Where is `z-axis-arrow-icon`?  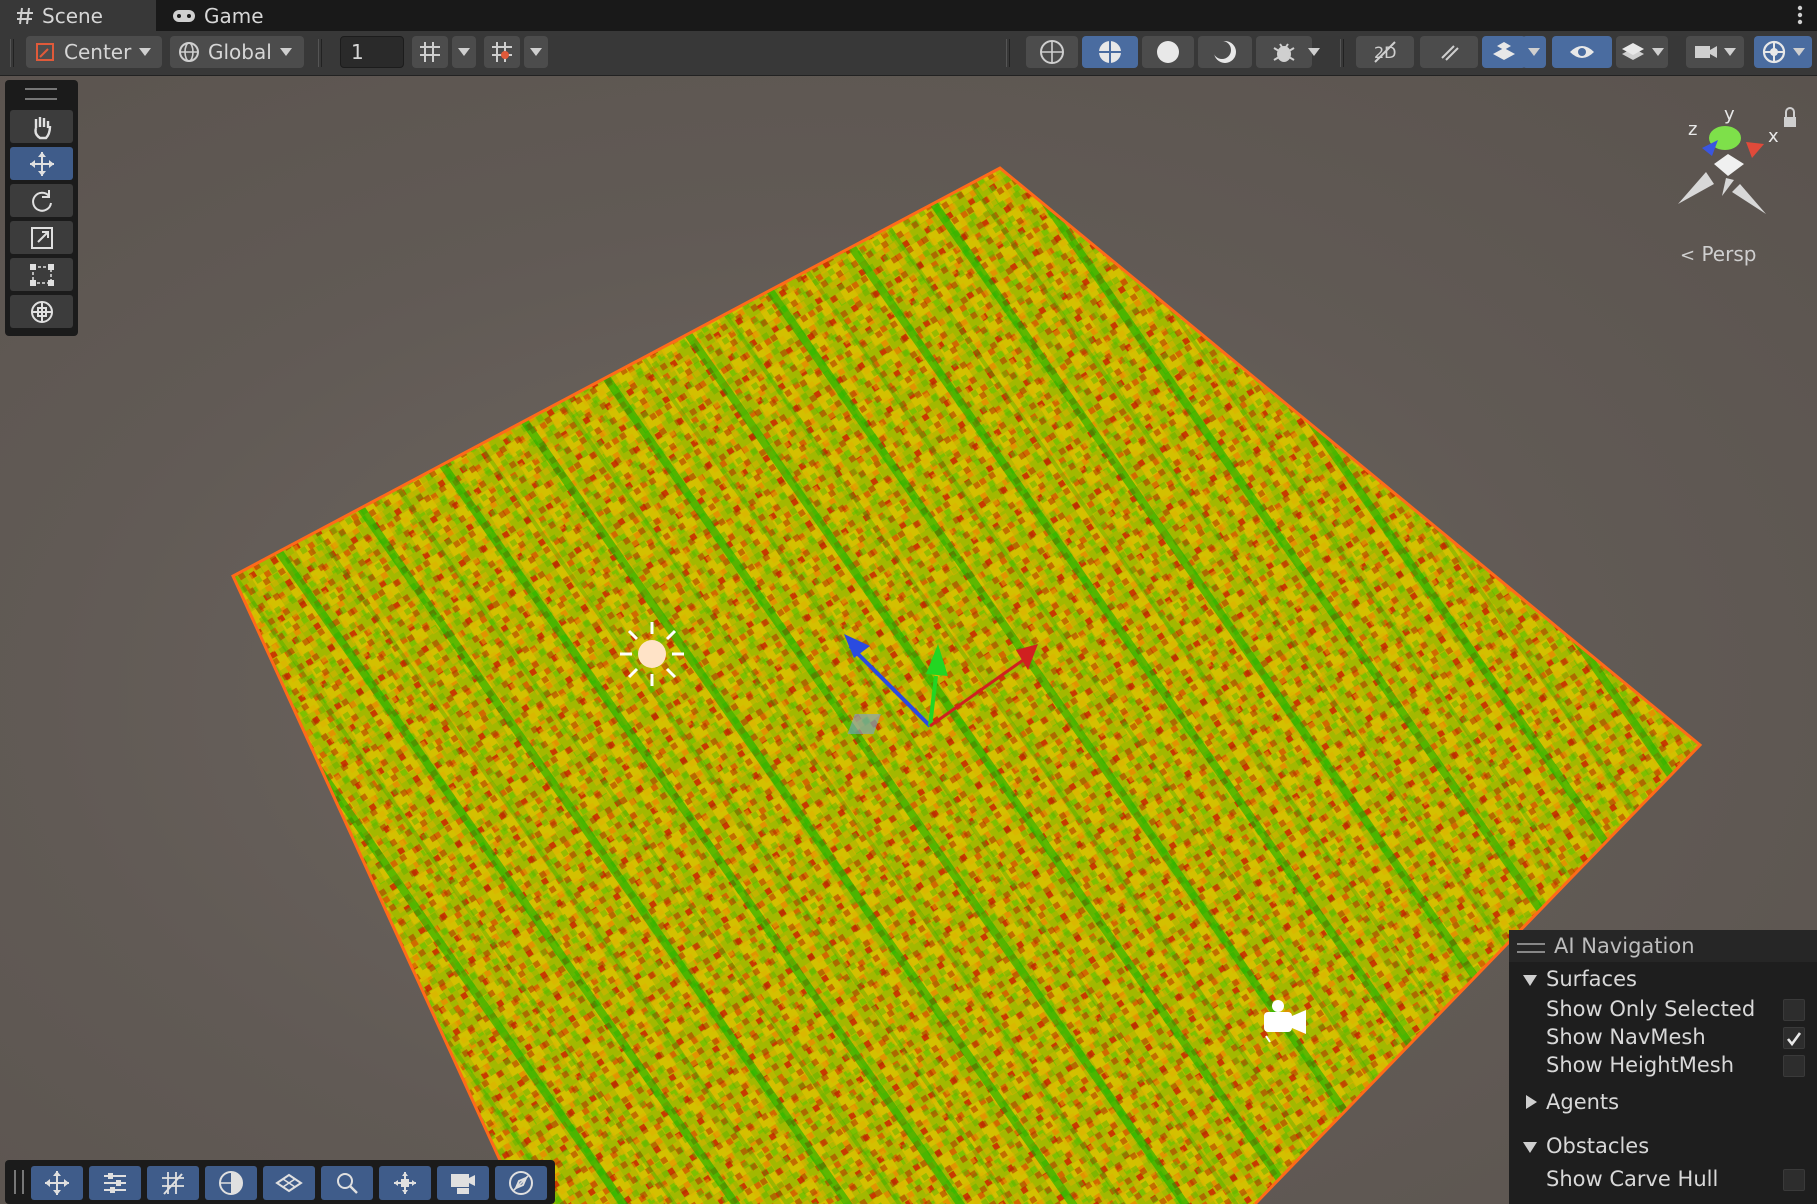 z-axis-arrow-icon is located at coordinates (857, 646).